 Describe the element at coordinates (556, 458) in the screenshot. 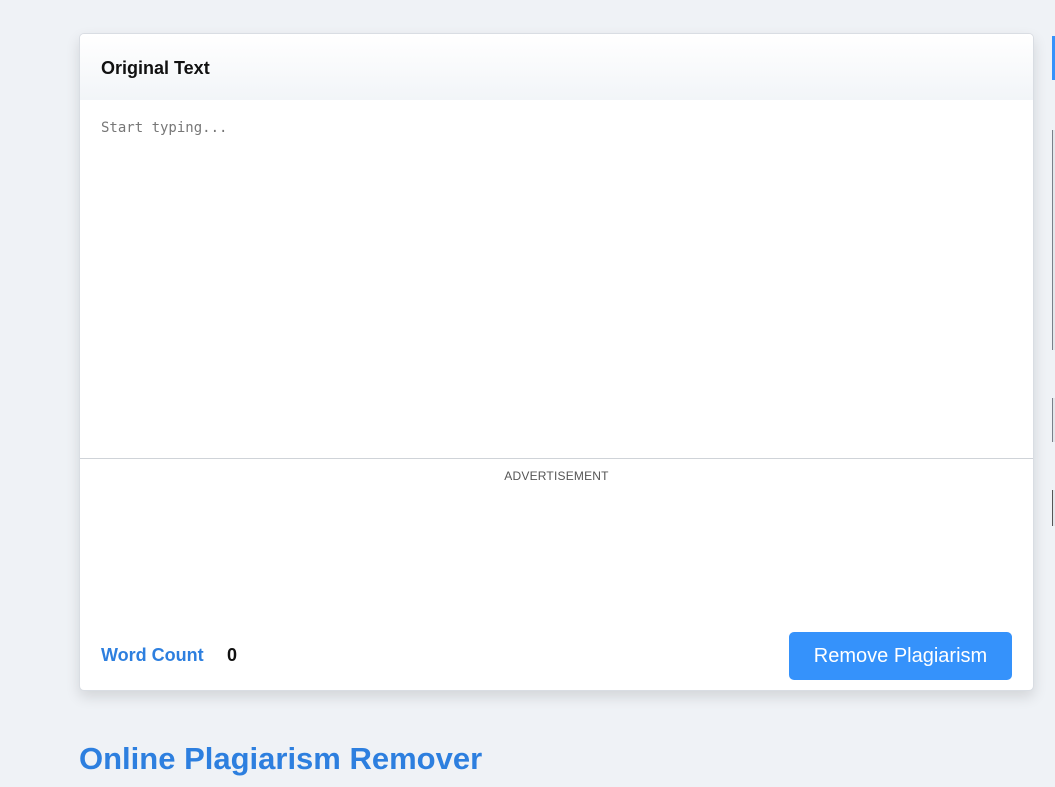

I see `divider` at that location.